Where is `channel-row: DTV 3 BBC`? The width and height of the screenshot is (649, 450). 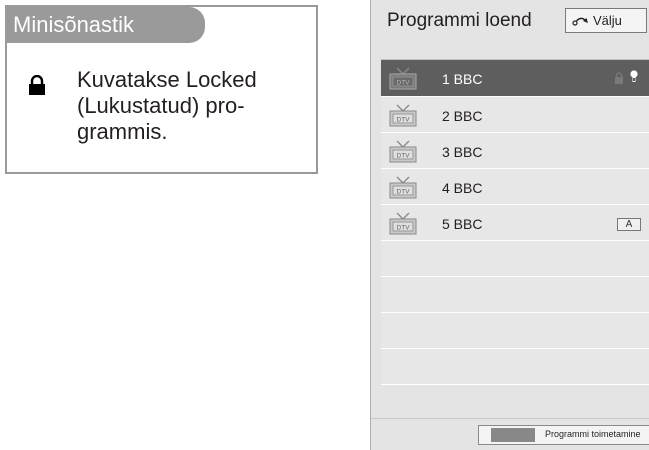 channel-row: DTV 3 BBC is located at coordinates (515, 151).